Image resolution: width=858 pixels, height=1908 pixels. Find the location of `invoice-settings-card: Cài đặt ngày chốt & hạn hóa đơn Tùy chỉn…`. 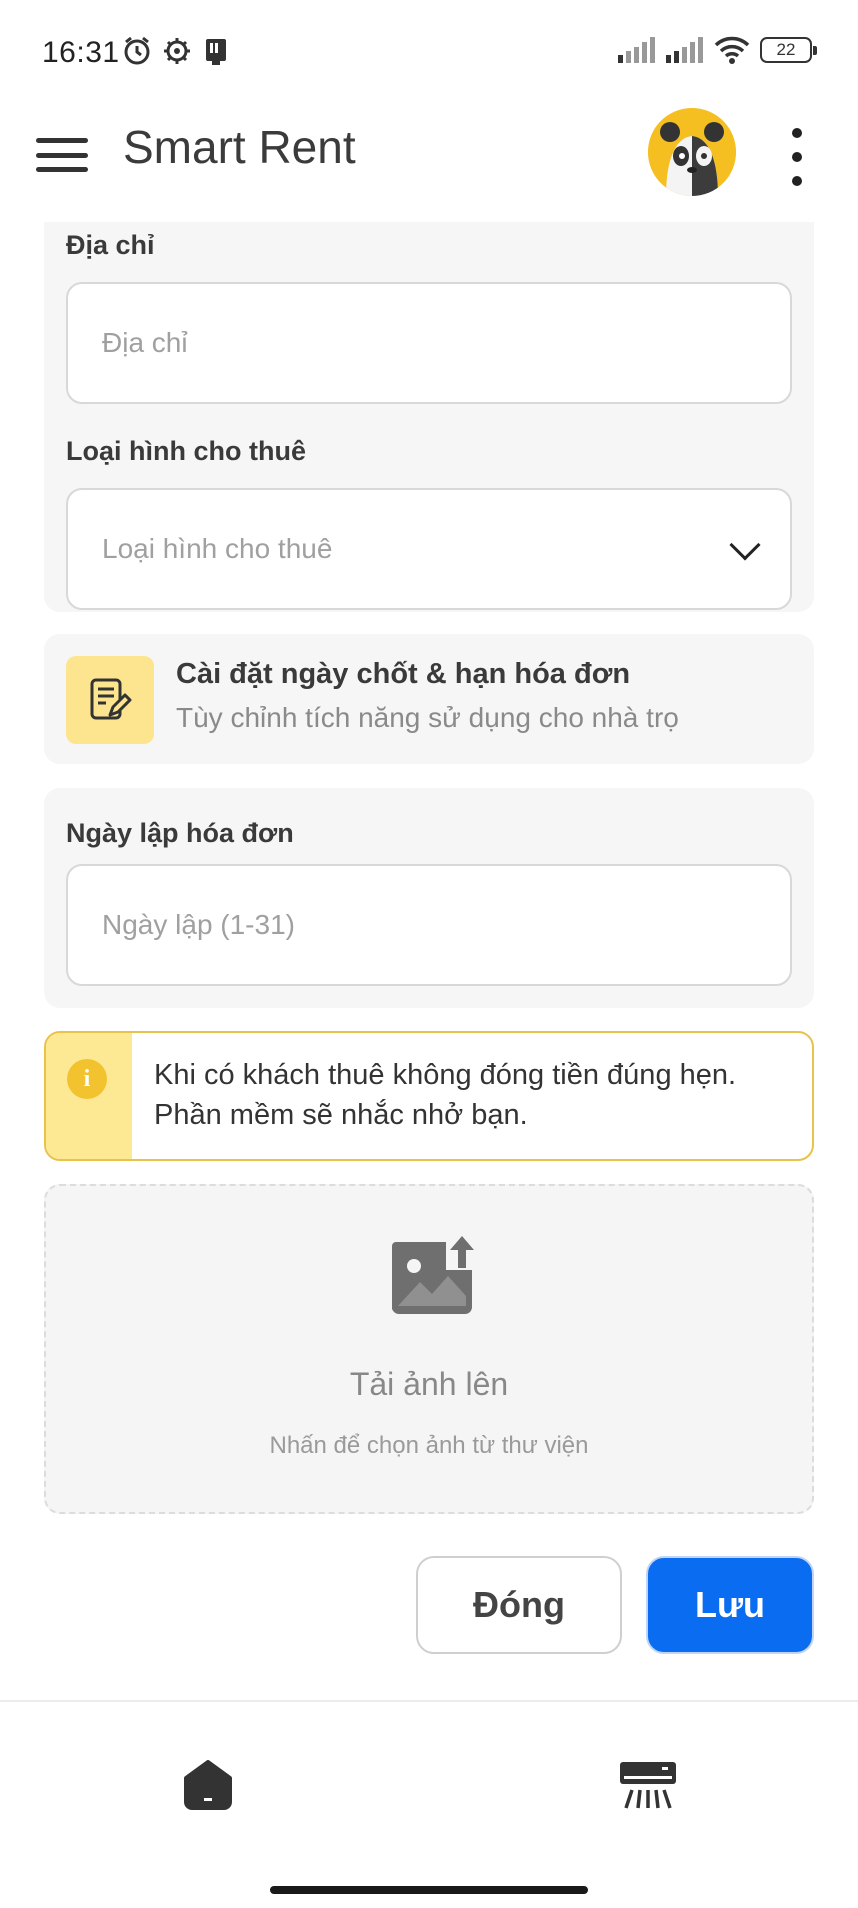

invoice-settings-card: Cài đặt ngày chốt & hạn hóa đơn Tùy chỉn… is located at coordinates (429, 699).